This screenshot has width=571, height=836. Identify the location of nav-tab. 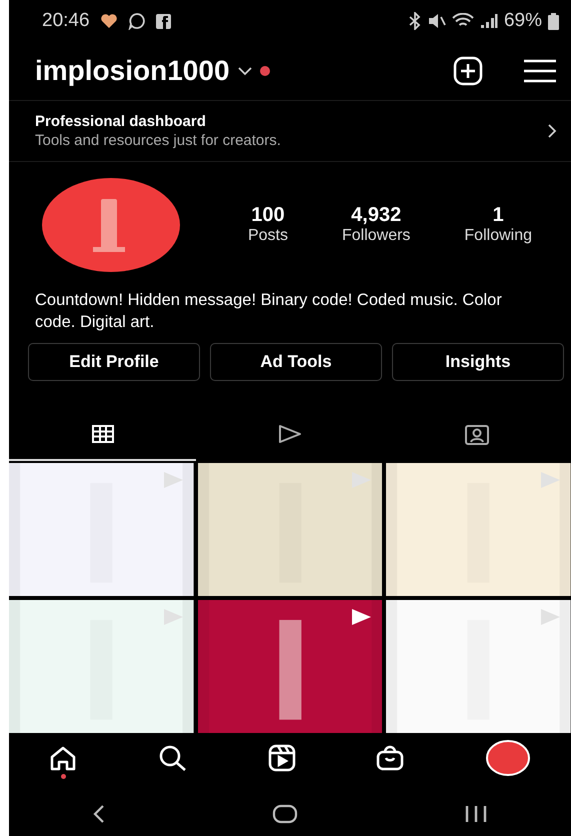
(63, 762).